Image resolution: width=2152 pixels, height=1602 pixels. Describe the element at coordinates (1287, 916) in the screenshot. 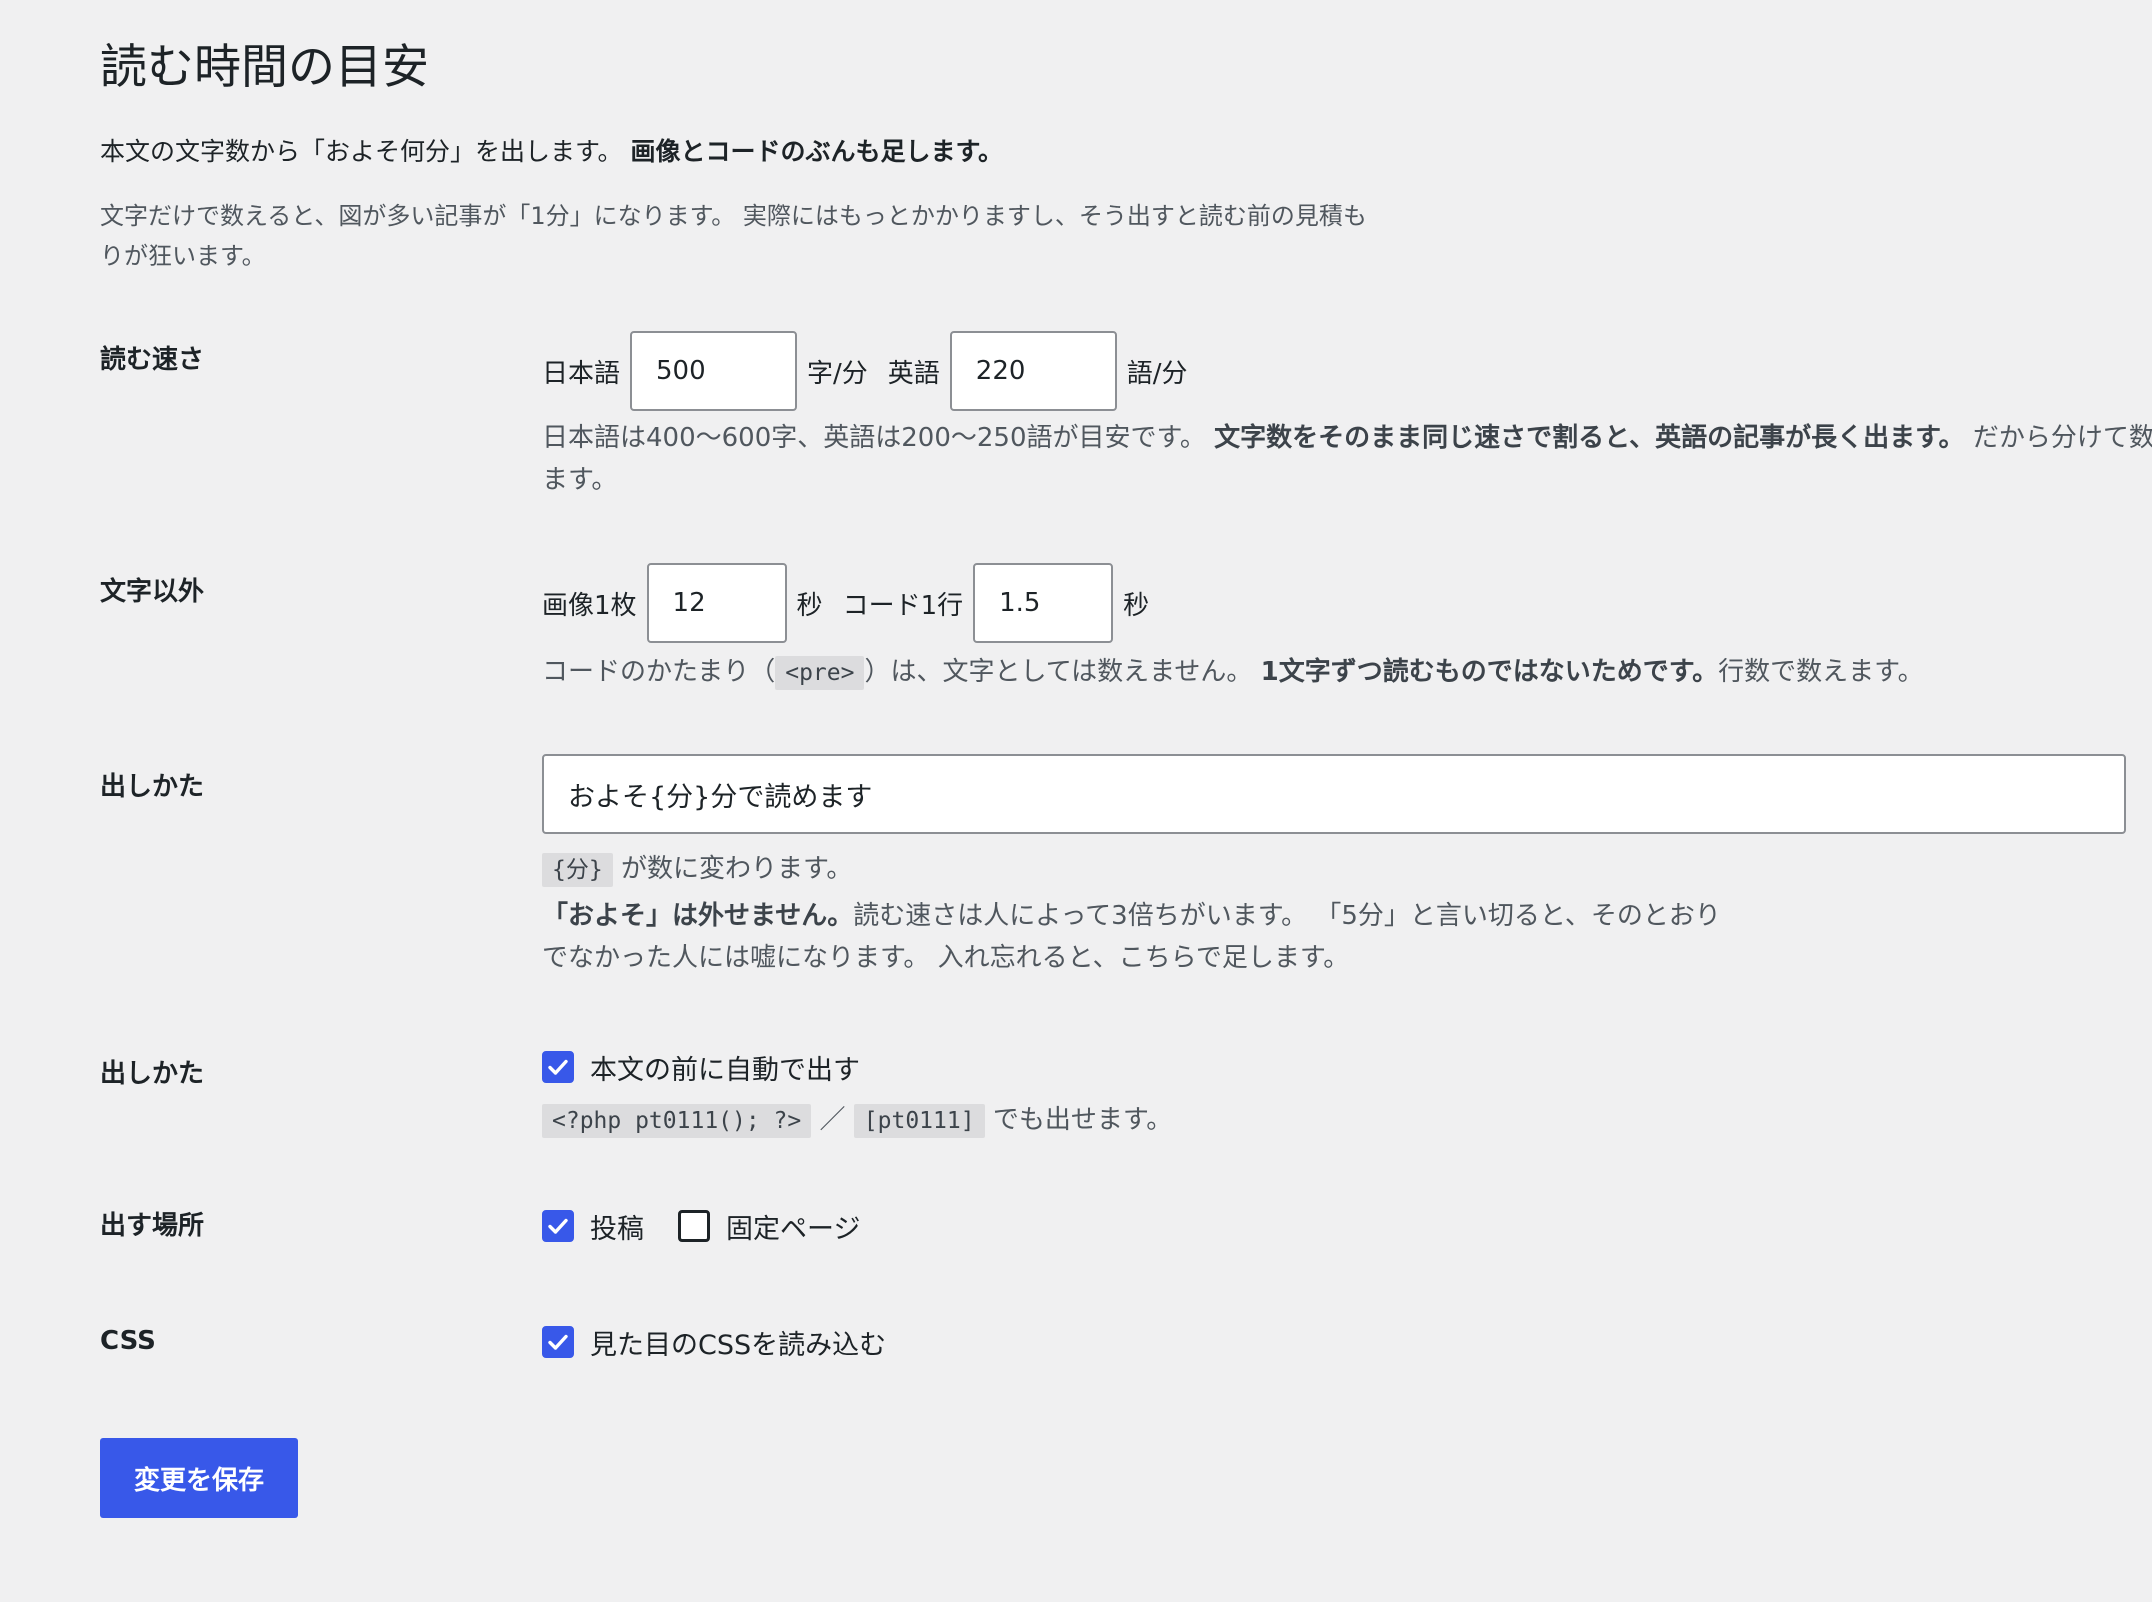

I see `format-desc-line1: 読む速さは人によって3倍ちがいます。 「5分」と言い切ると、そのとおり` at that location.